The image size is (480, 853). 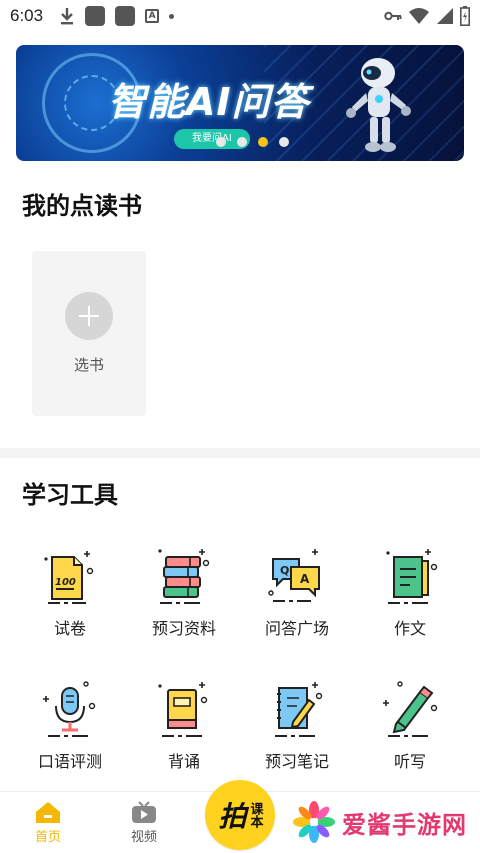 I want to click on tool-label: 口语评测, so click(x=69, y=761).